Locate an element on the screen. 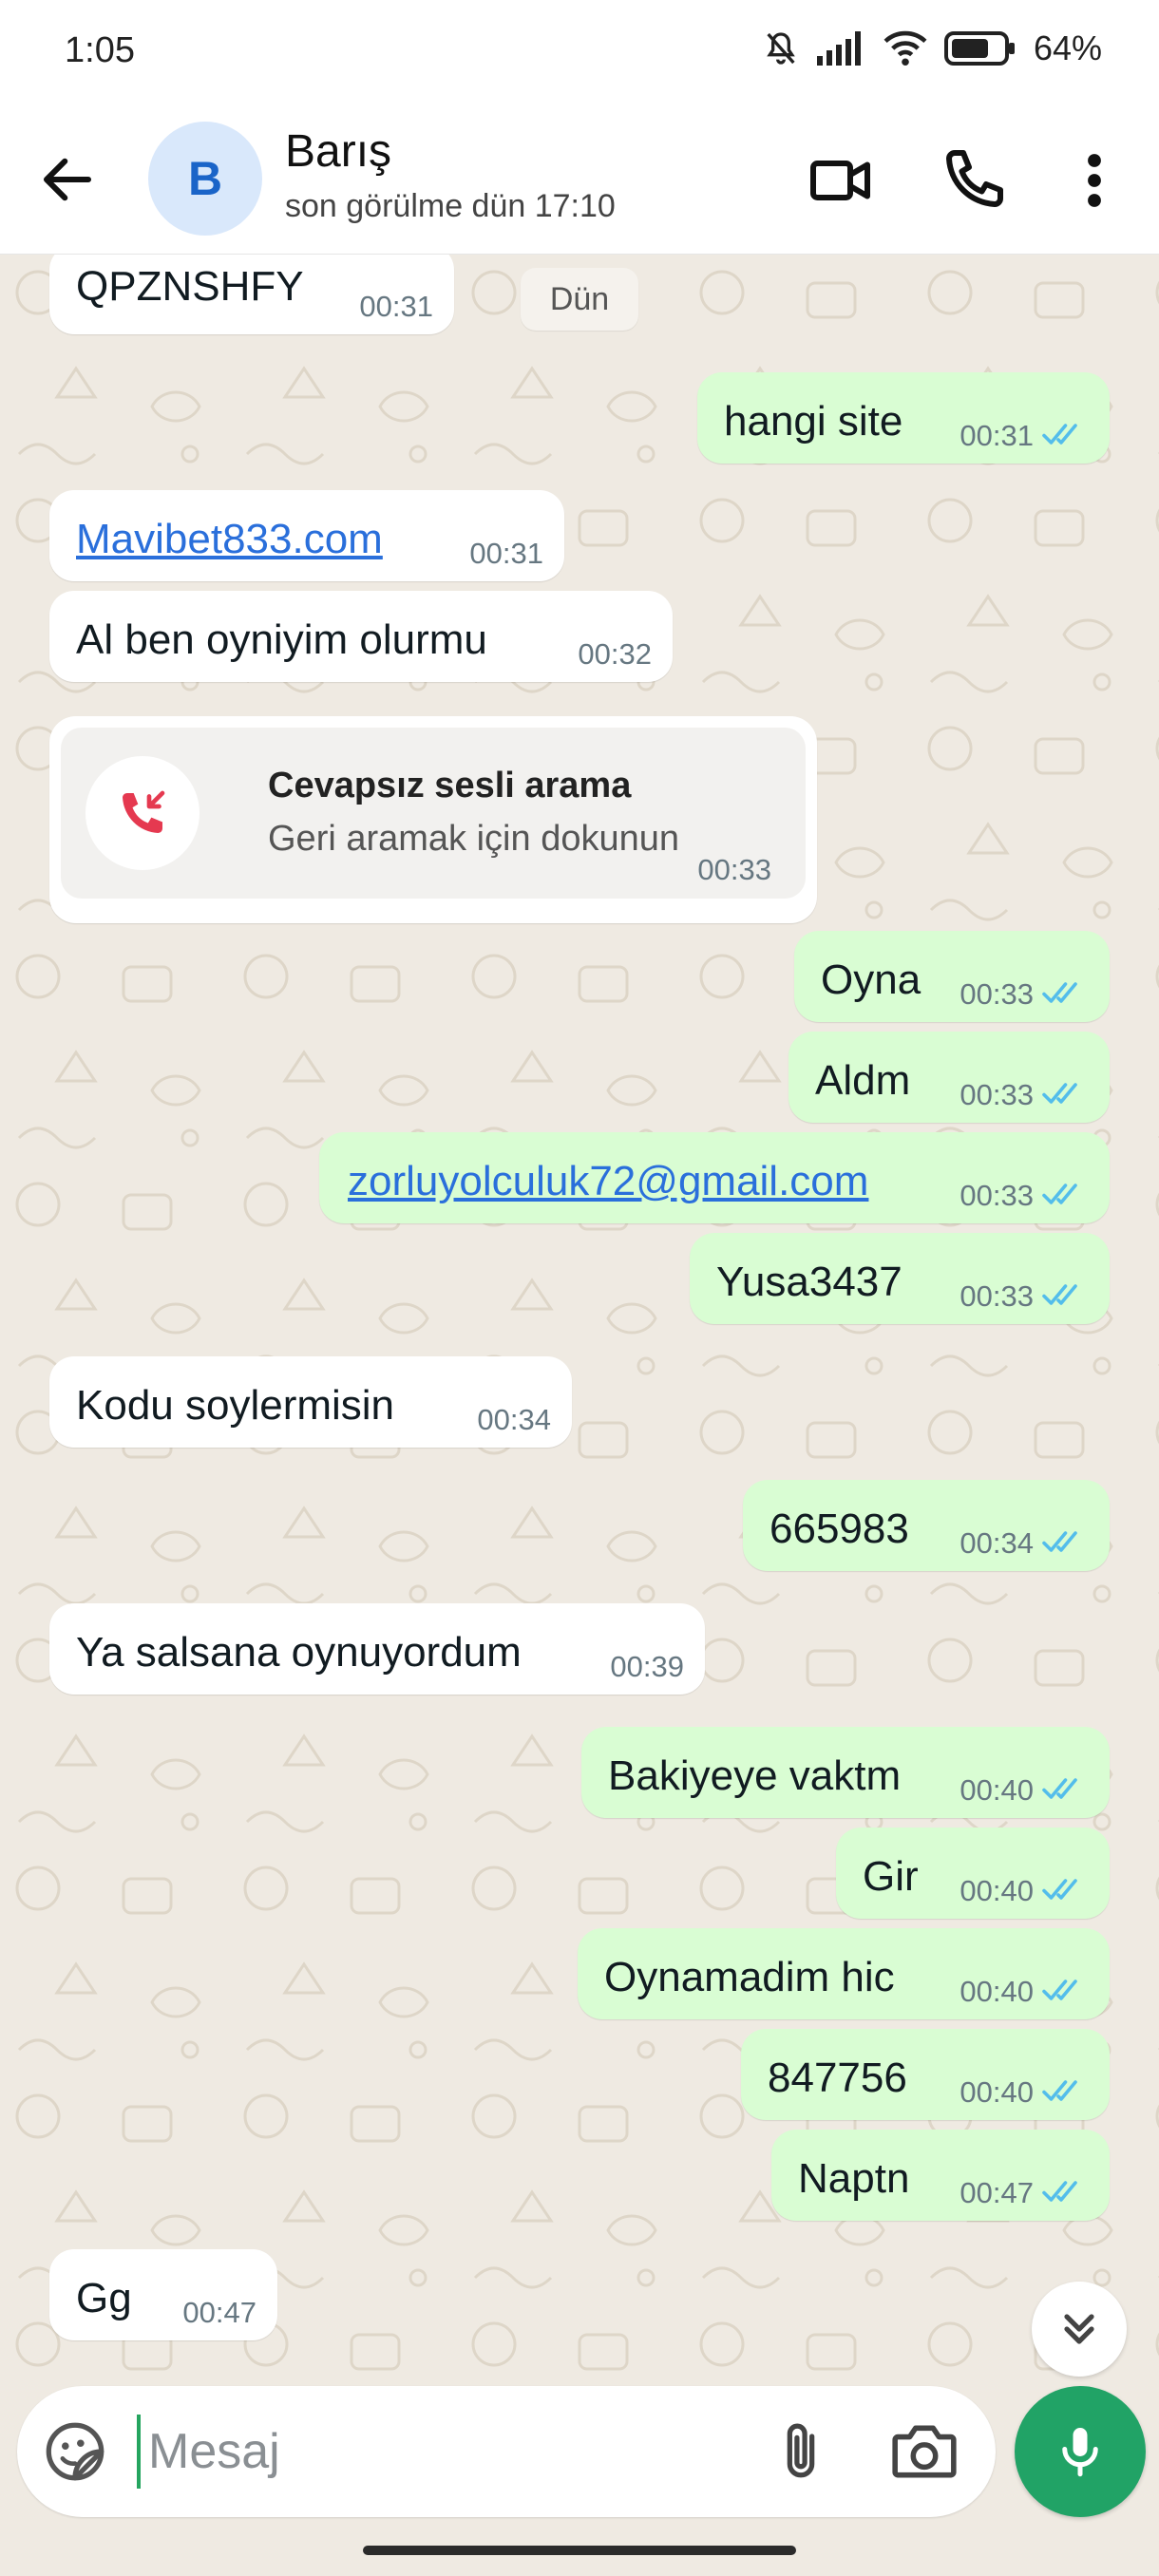  message-text: Gir is located at coordinates (891, 1876).